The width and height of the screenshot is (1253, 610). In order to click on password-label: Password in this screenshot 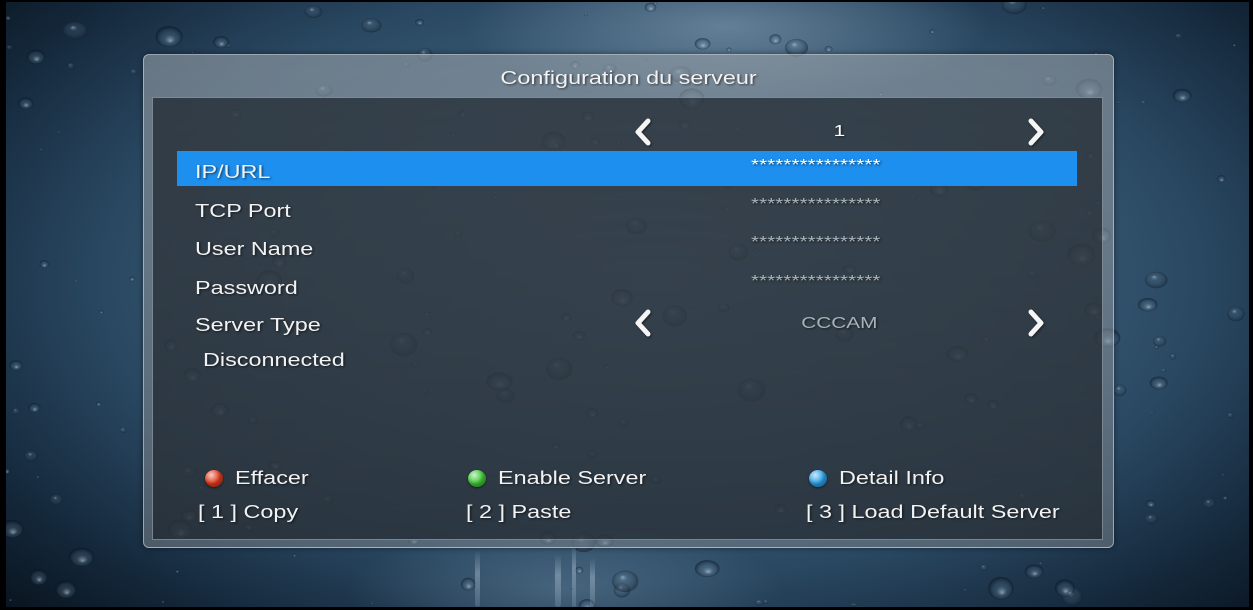, I will do `click(246, 288)`.